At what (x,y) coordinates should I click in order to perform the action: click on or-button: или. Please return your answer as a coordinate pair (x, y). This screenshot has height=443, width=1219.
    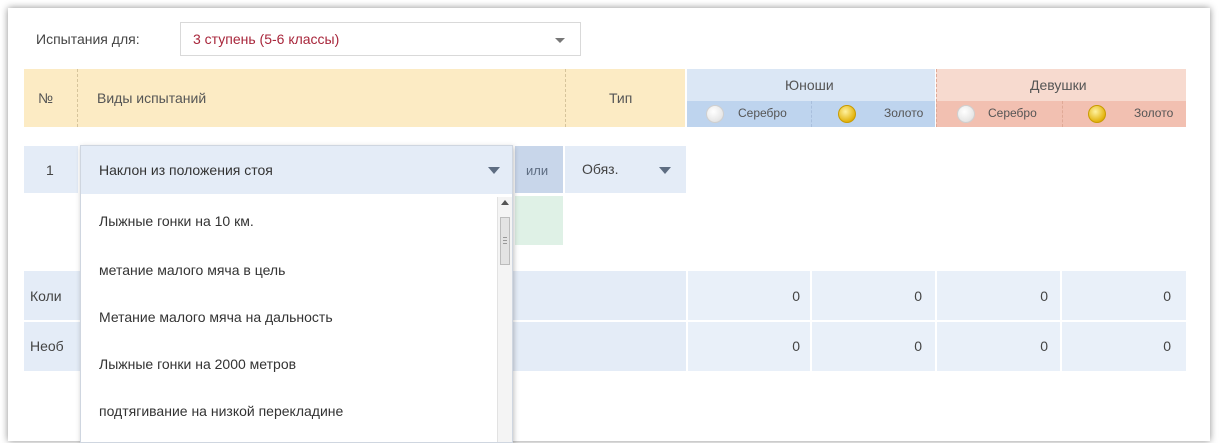
    Looking at the image, I should click on (539, 169).